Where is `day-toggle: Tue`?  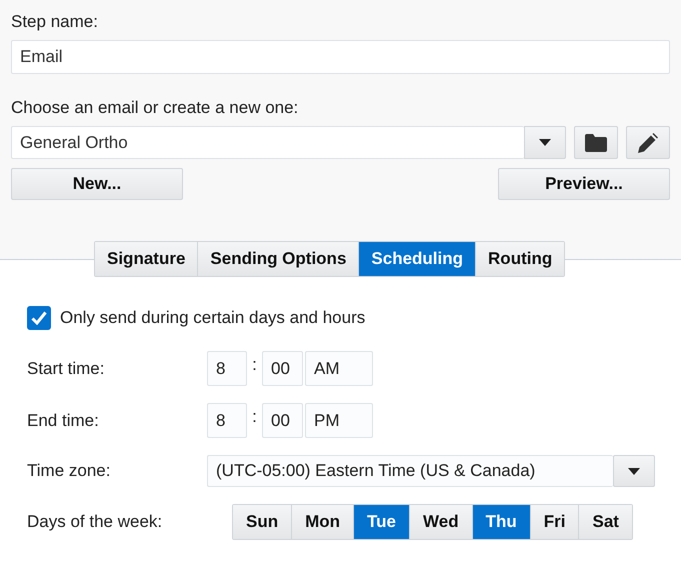
day-toggle: Tue is located at coordinates (382, 522).